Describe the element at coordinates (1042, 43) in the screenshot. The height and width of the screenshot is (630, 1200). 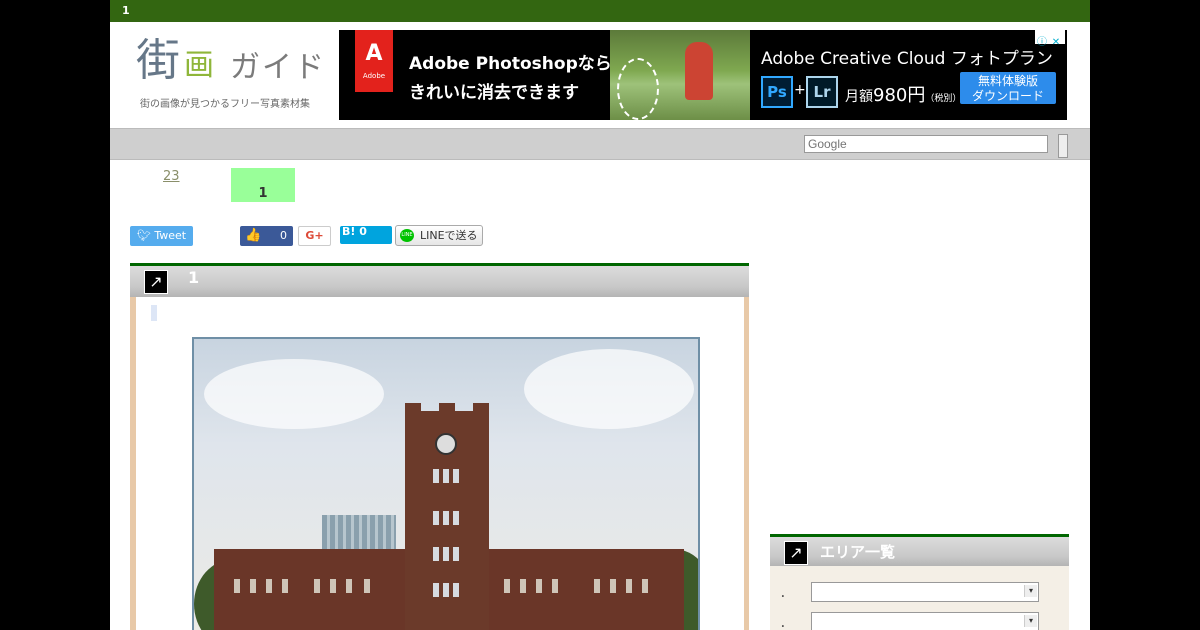
I see `ad-info-icon: ⓘ` at that location.